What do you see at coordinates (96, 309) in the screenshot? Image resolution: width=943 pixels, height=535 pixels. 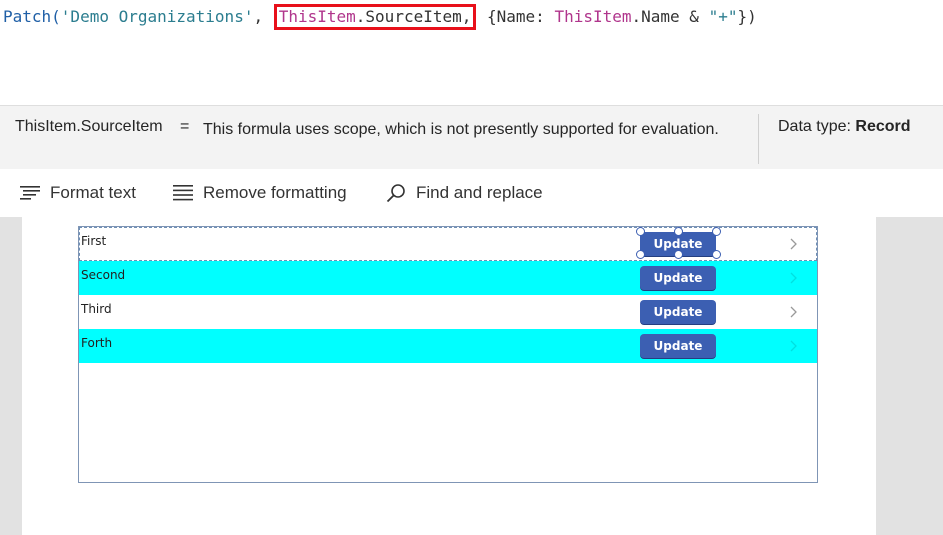 I see `row-label: Third` at bounding box center [96, 309].